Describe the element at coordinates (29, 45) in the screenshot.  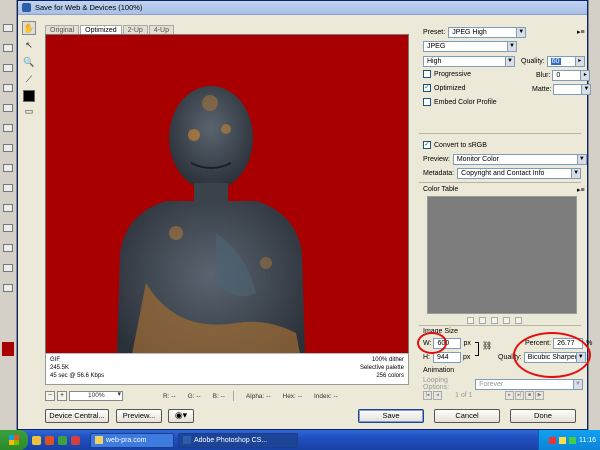
I see `slice-select-tool-icon: ↖` at that location.